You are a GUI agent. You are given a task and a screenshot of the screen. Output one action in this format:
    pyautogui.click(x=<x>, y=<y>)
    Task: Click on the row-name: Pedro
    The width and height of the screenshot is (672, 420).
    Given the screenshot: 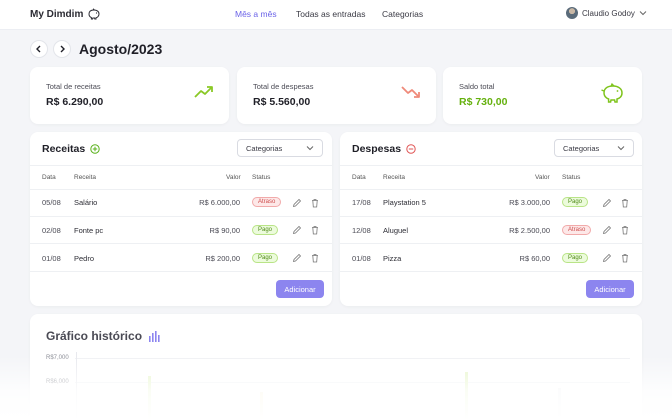 What is the action you would take?
    pyautogui.click(x=84, y=258)
    